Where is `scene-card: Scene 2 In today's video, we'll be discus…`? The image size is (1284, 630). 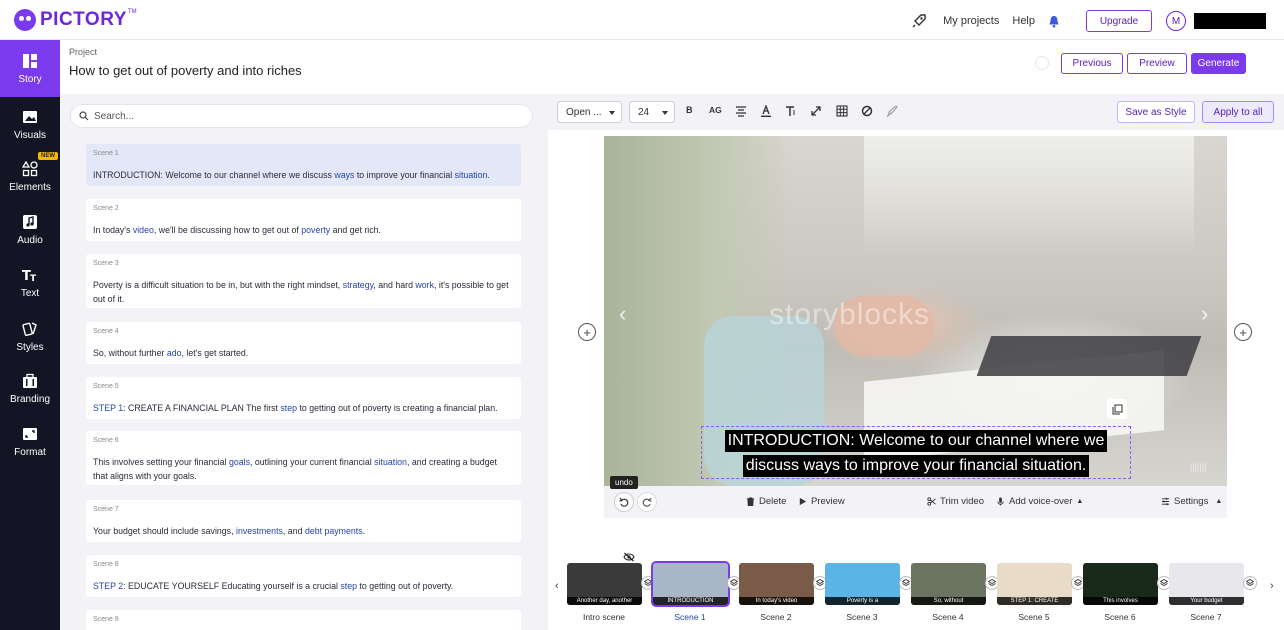 scene-card: Scene 2 In today's video, we'll be discus… is located at coordinates (303, 220).